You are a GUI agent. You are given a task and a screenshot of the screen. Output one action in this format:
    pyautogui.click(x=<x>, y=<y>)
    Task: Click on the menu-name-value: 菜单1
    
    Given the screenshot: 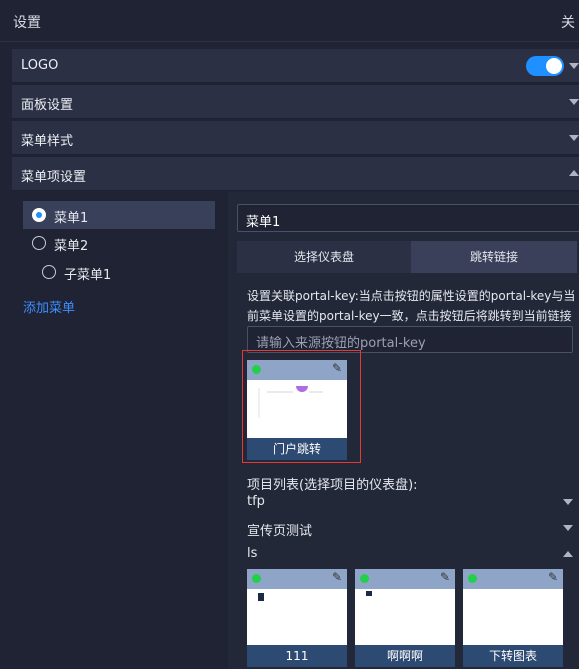 What is the action you would take?
    pyautogui.click(x=263, y=222)
    